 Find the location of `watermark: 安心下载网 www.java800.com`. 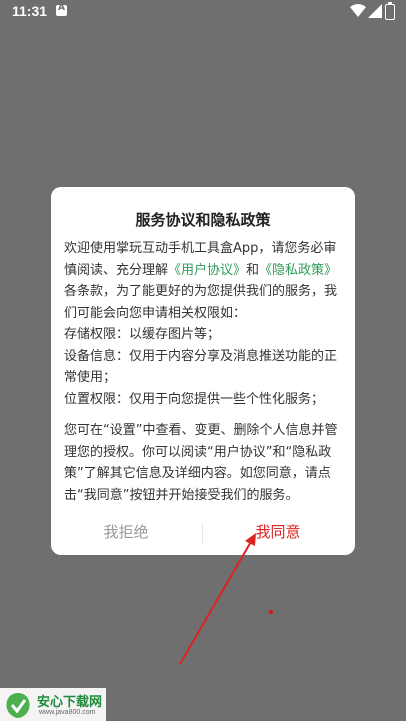

watermark: 安心下载网 www.java800.com is located at coordinates (53, 704).